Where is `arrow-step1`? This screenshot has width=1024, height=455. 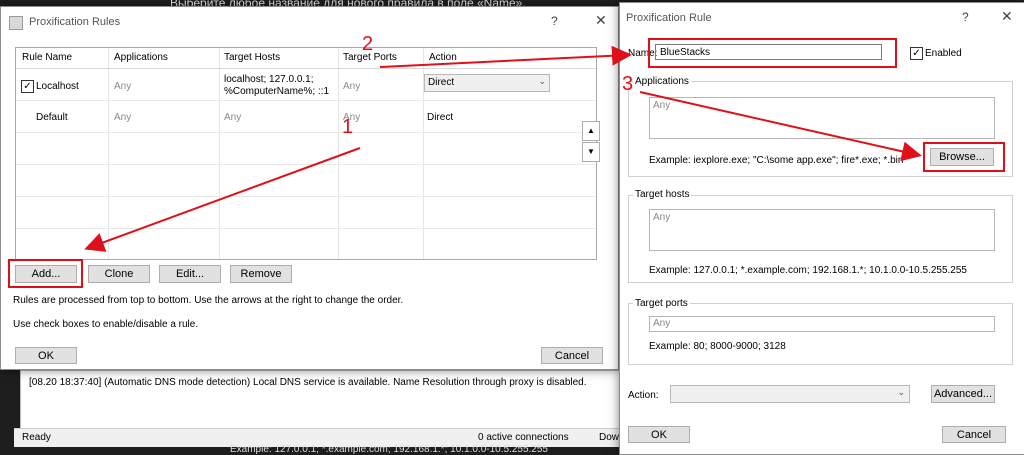
arrow-step1 is located at coordinates (222, 199).